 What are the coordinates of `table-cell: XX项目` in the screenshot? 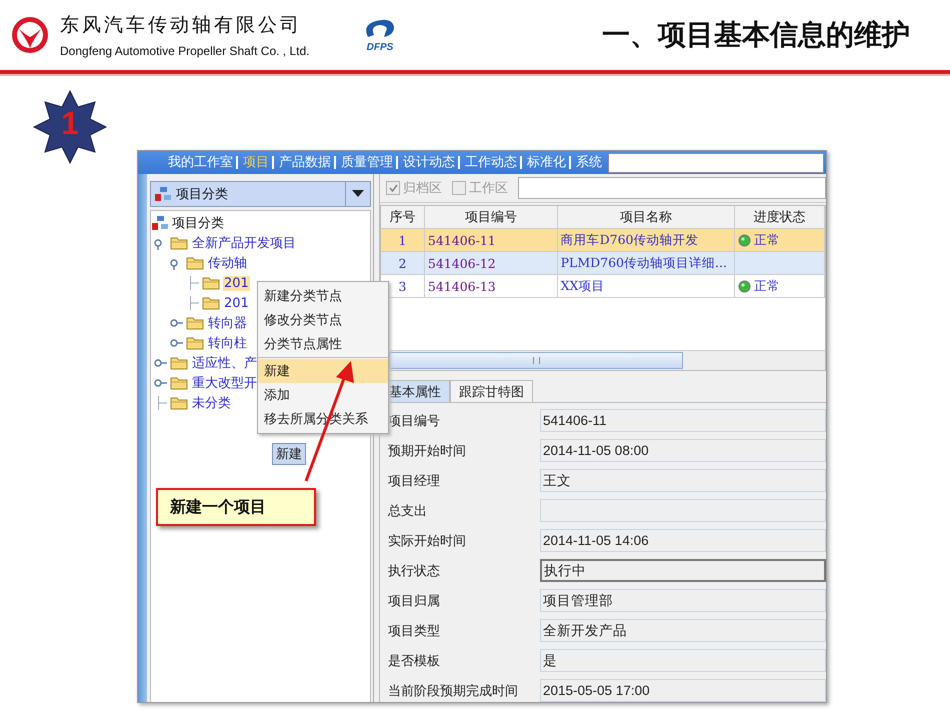 It's located at (647, 286).